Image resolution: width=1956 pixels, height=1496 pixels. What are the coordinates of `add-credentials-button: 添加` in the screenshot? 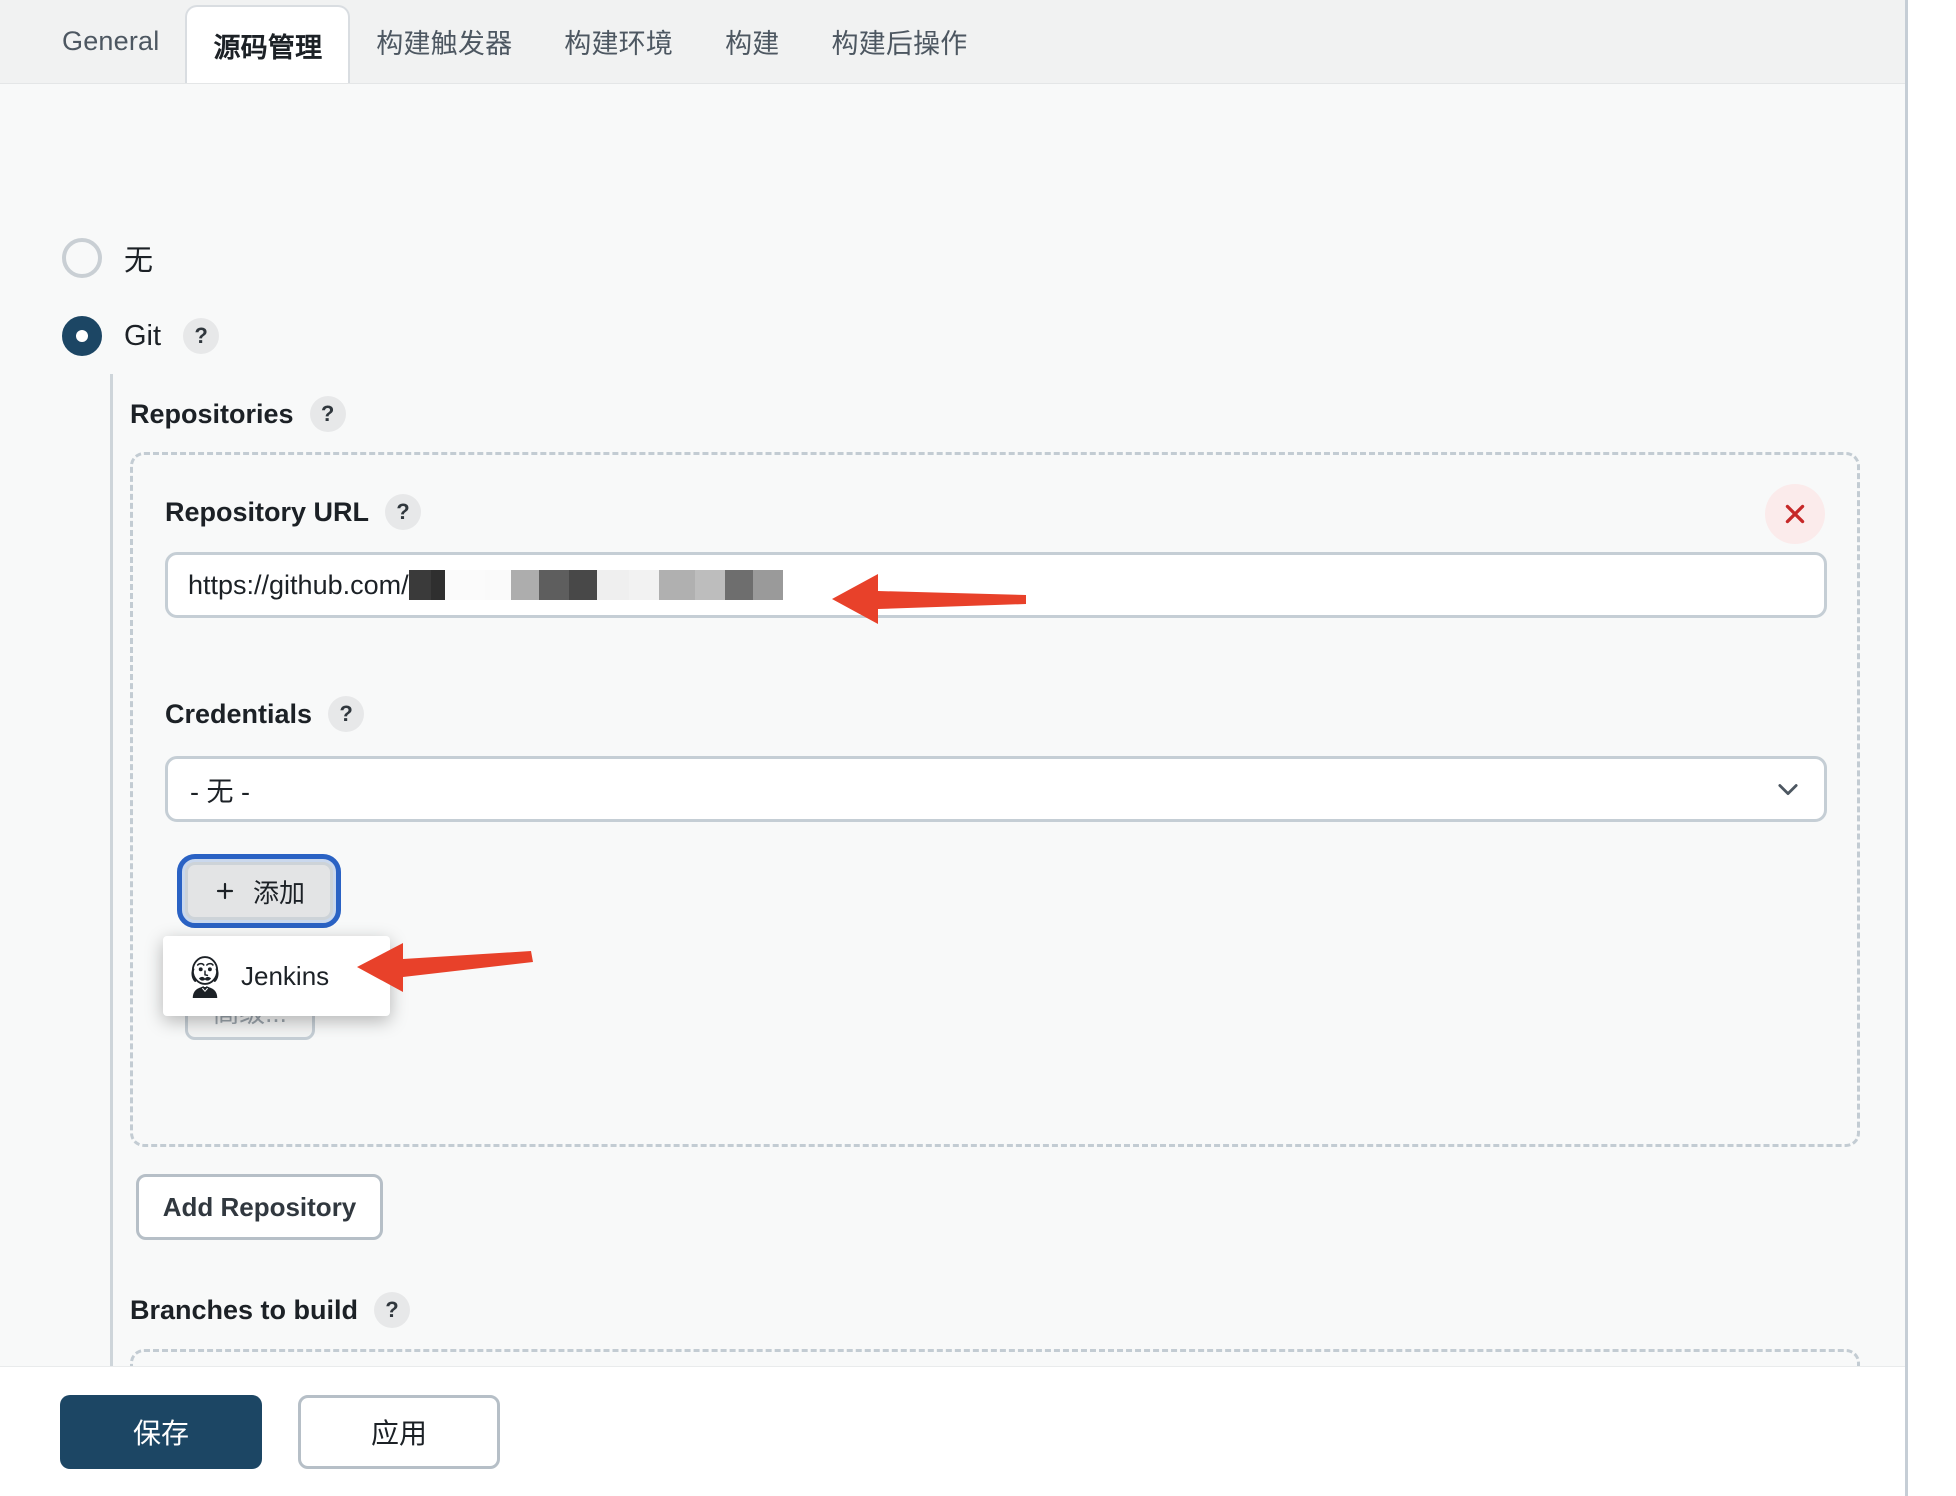 It's located at (259, 891).